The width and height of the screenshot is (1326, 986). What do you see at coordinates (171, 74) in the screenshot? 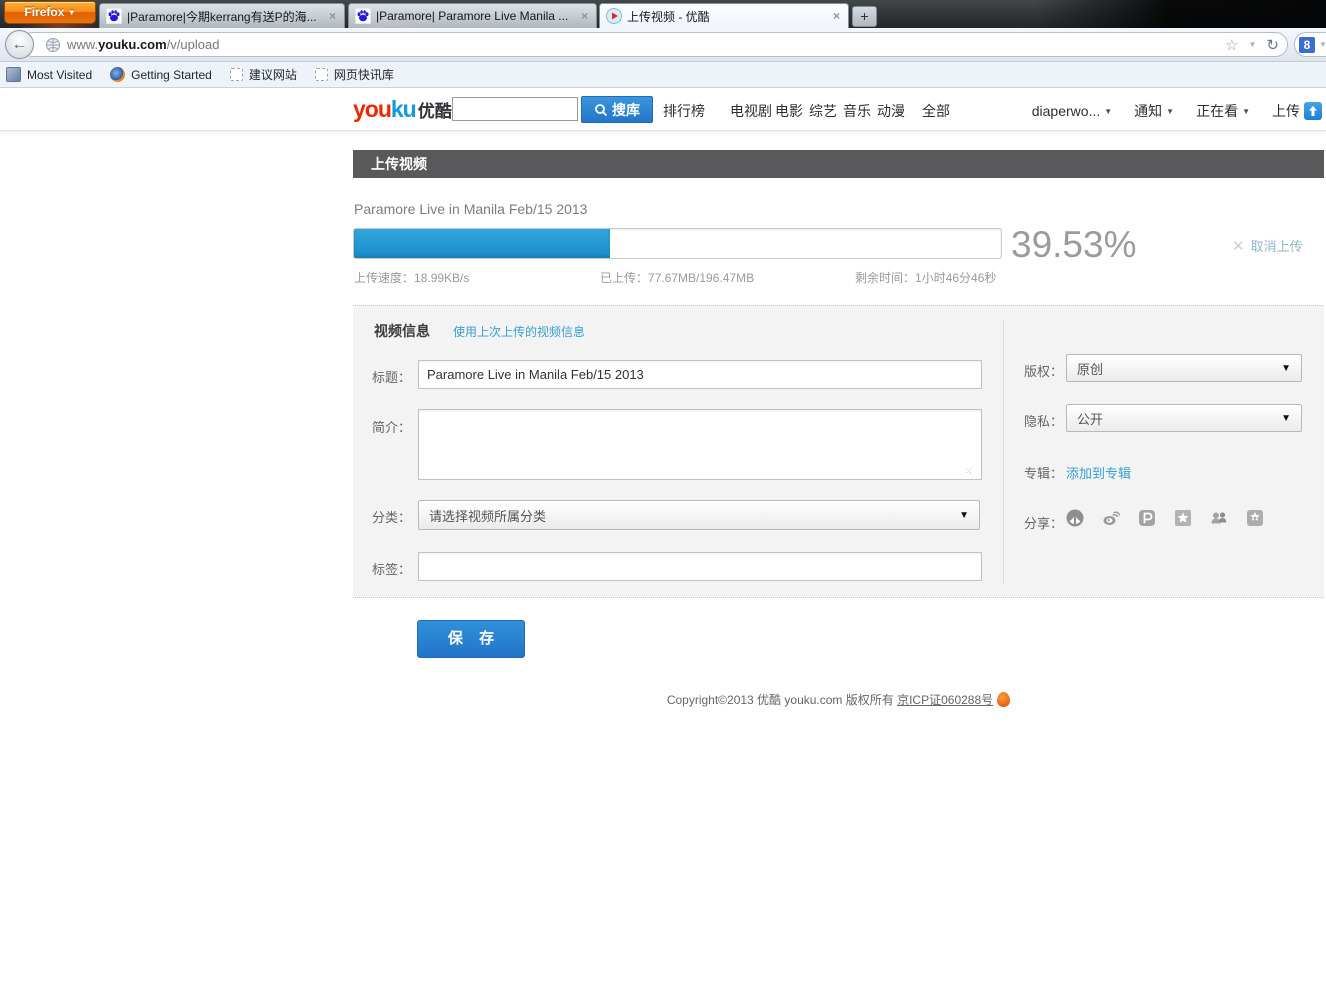
I see `bookmark-label: Getting Started` at bounding box center [171, 74].